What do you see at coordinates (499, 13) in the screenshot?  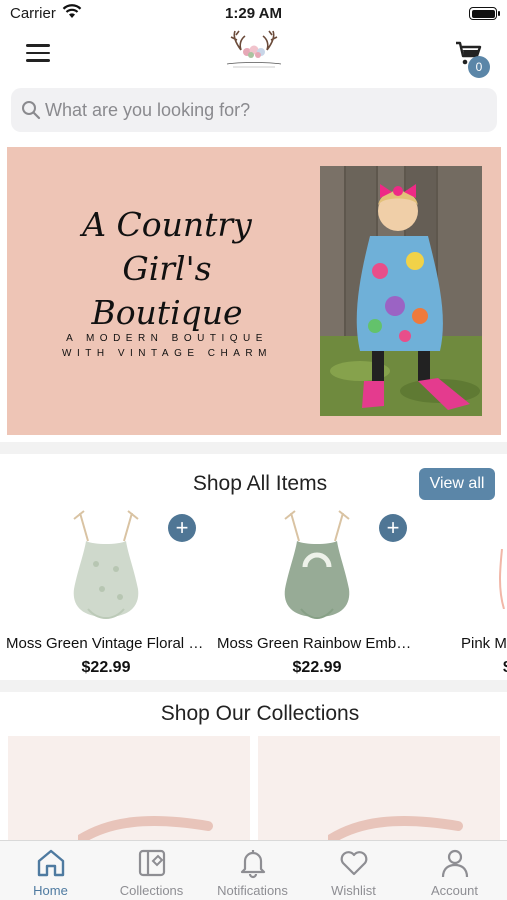 I see `battery-cap` at bounding box center [499, 13].